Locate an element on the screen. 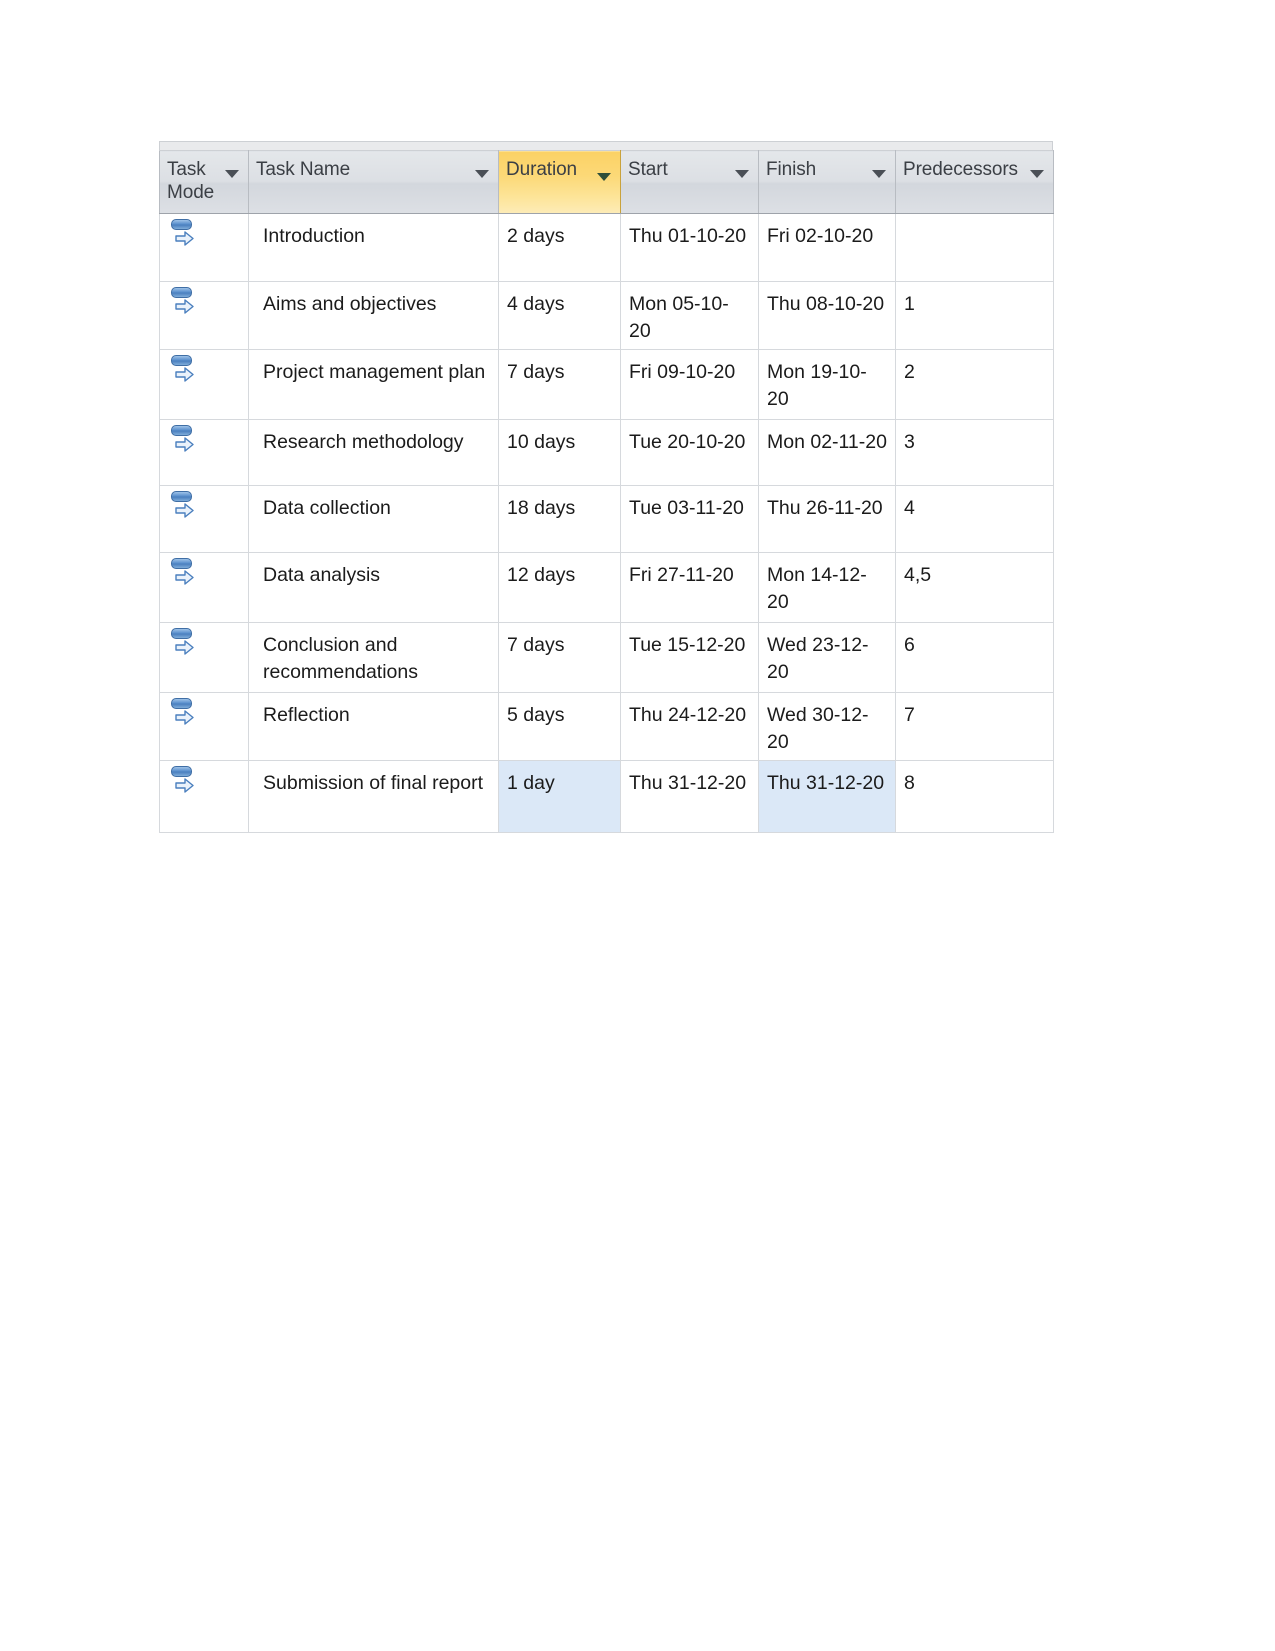 The image size is (1275, 1651). cell-start: Fri 27-11-20 is located at coordinates (689, 587).